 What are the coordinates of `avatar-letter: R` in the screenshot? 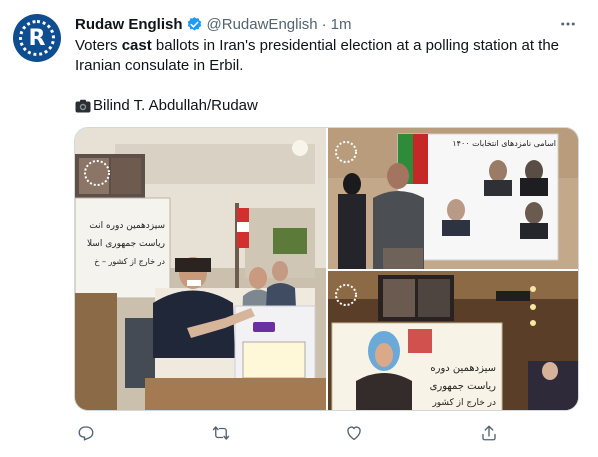 It's located at (37, 38).